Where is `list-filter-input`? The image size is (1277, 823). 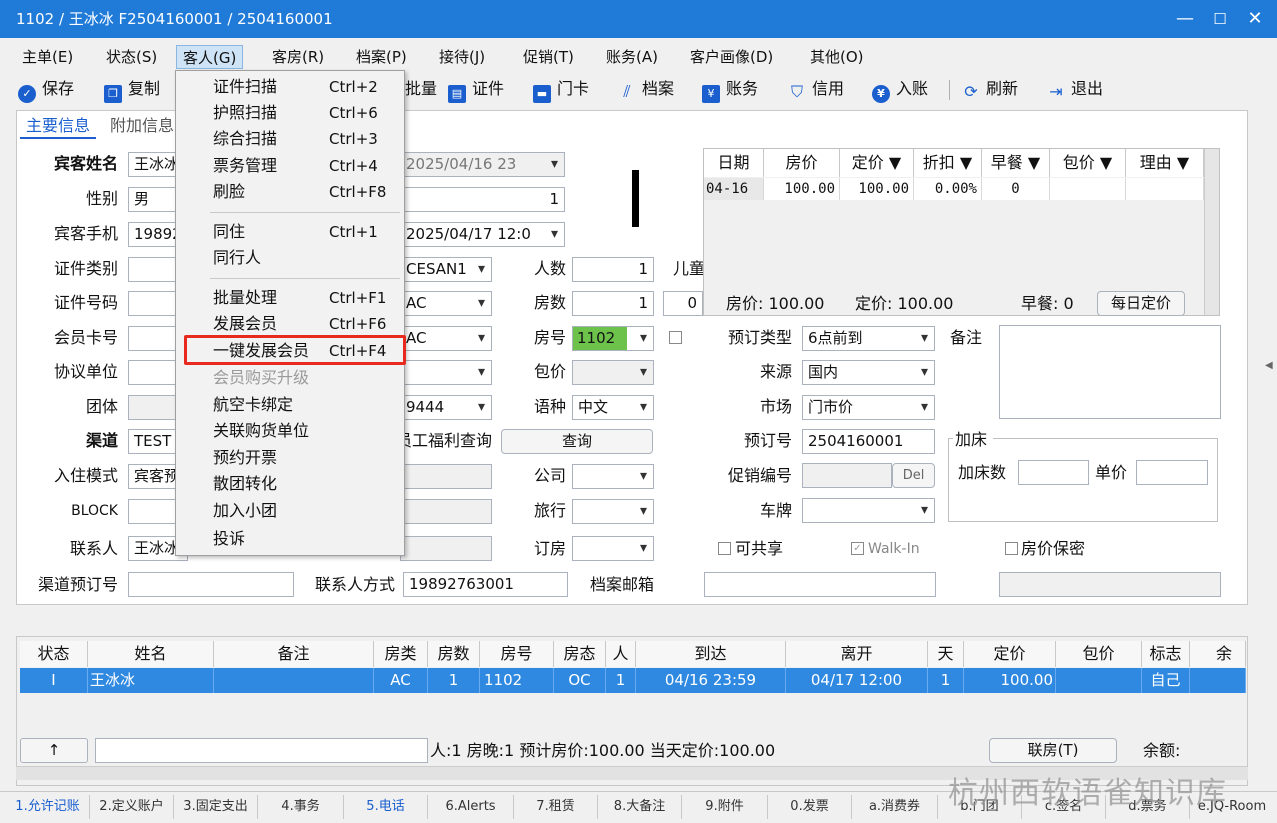
list-filter-input is located at coordinates (261, 750).